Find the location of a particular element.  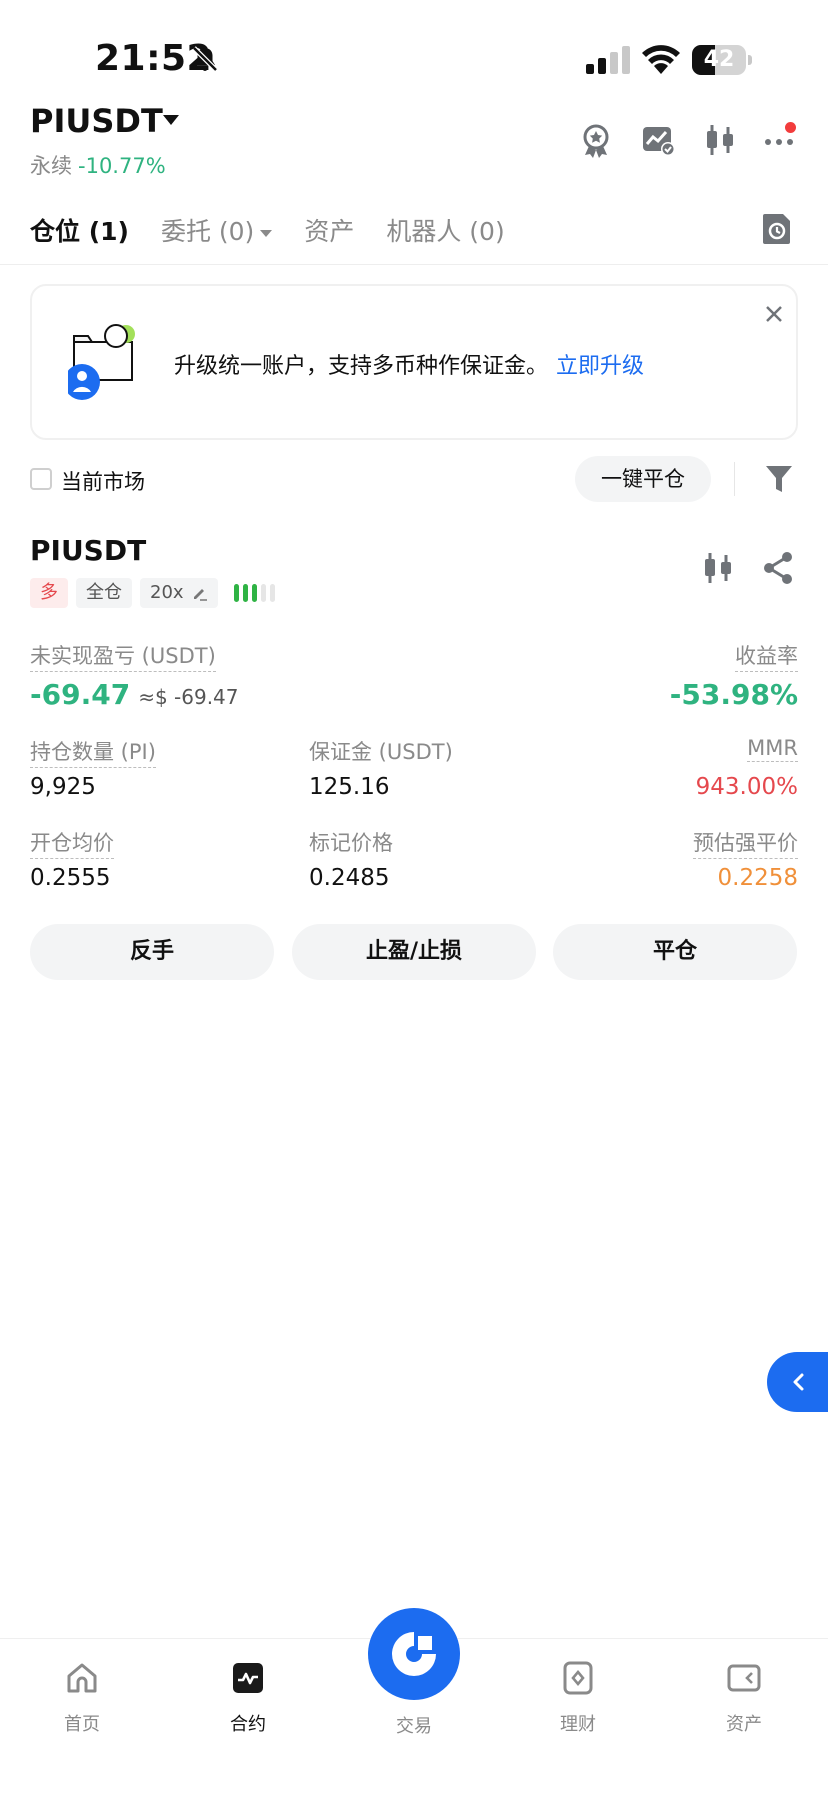

unrealized-pnl-usd: ≈$ -69.47 is located at coordinates (188, 697).